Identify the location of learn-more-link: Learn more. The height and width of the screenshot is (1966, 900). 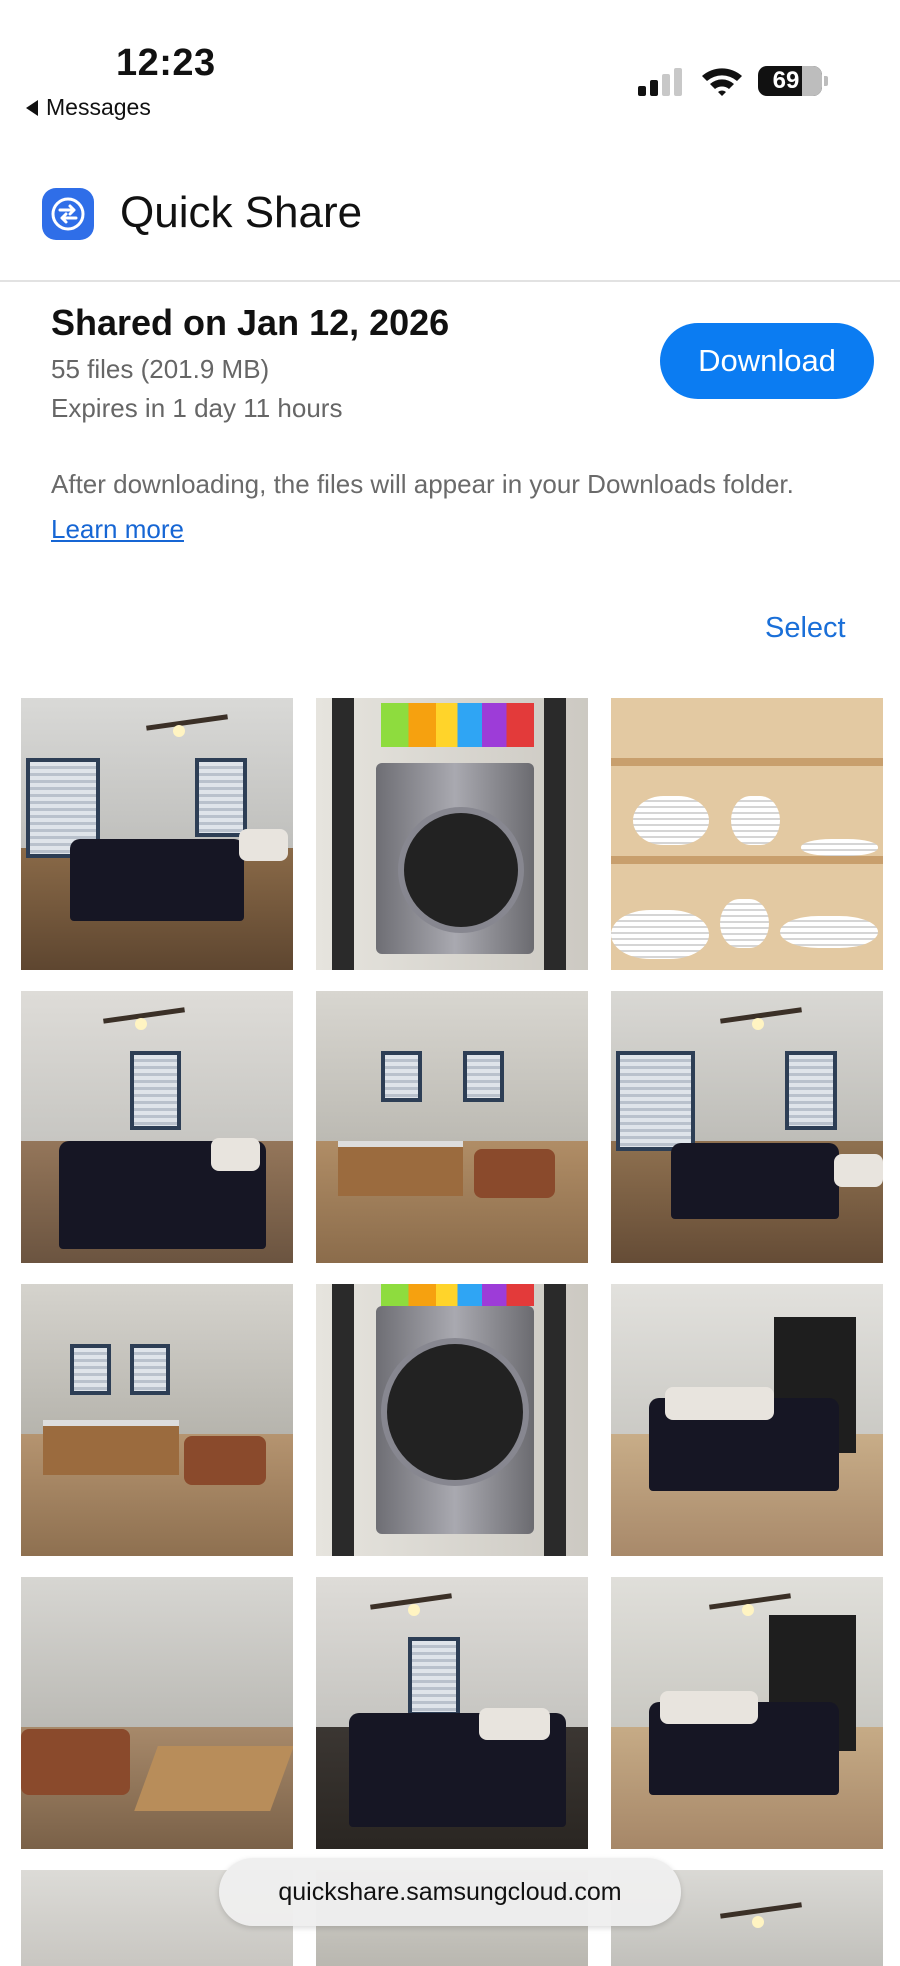
(117, 529).